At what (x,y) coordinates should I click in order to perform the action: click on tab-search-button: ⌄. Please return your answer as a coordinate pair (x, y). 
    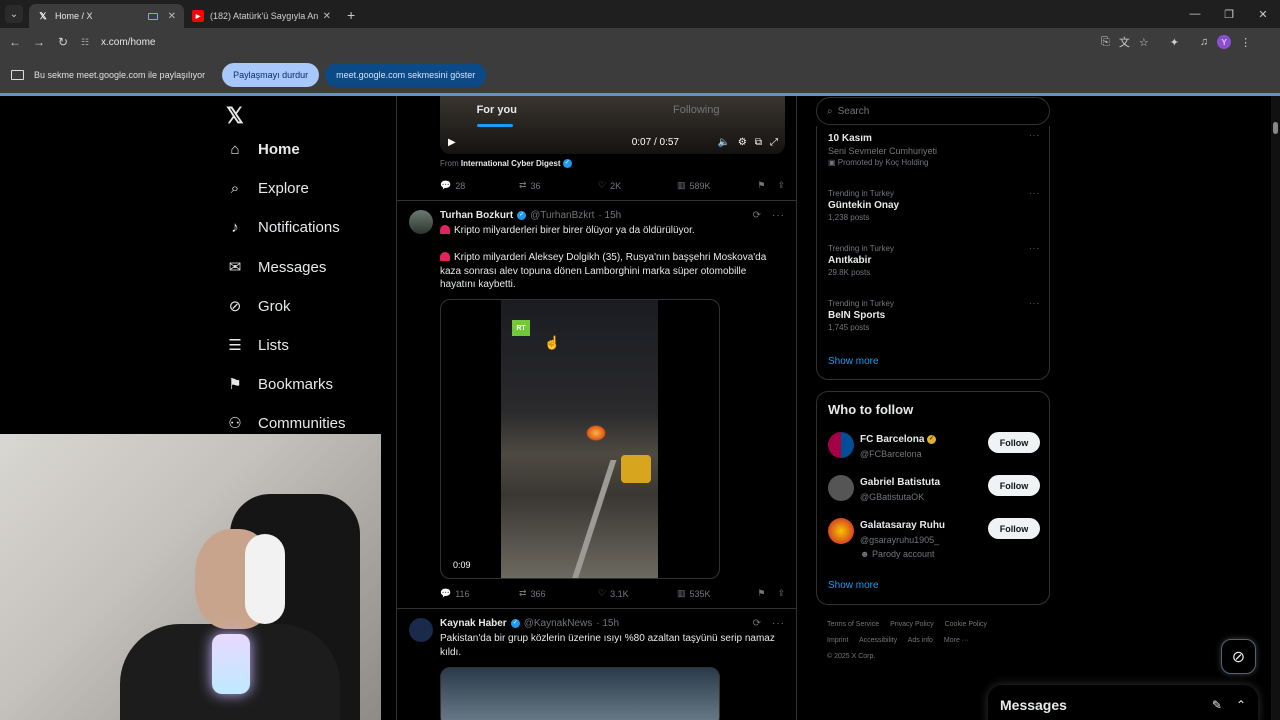
    Looking at the image, I should click on (14, 14).